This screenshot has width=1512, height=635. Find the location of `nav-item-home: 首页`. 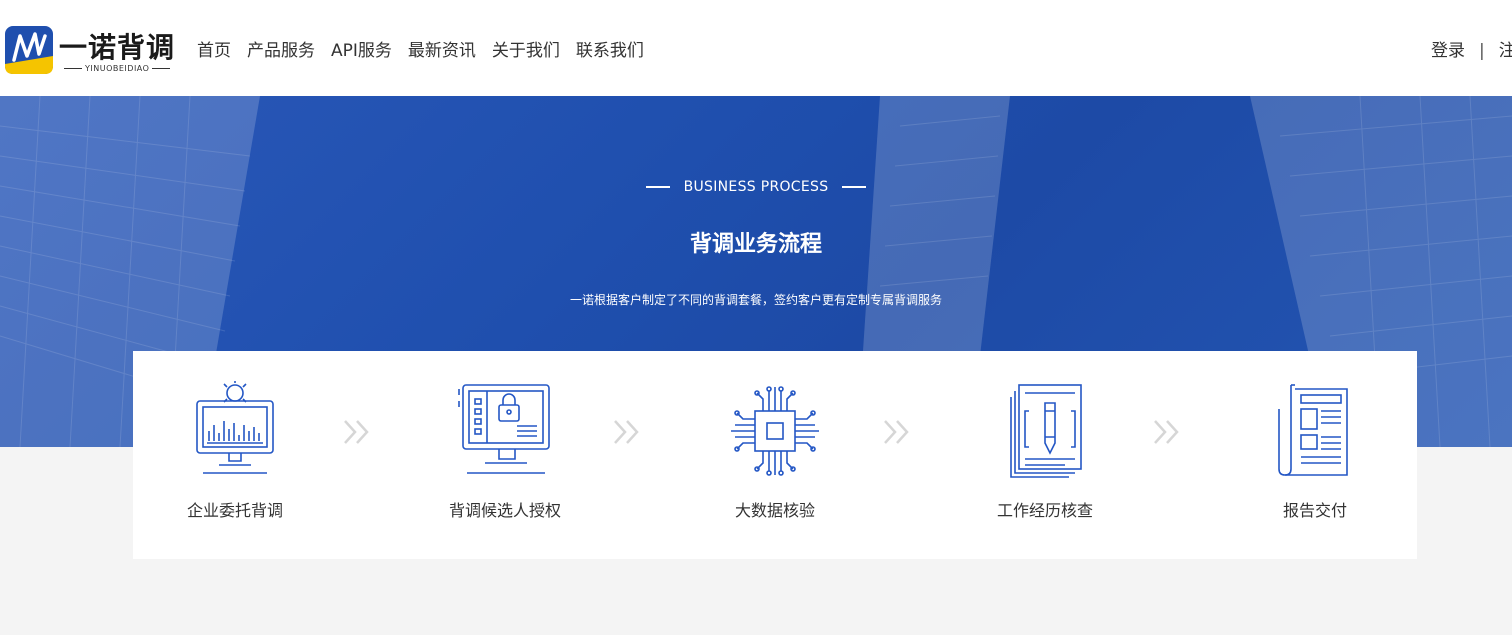

nav-item-home: 首页 is located at coordinates (214, 48).